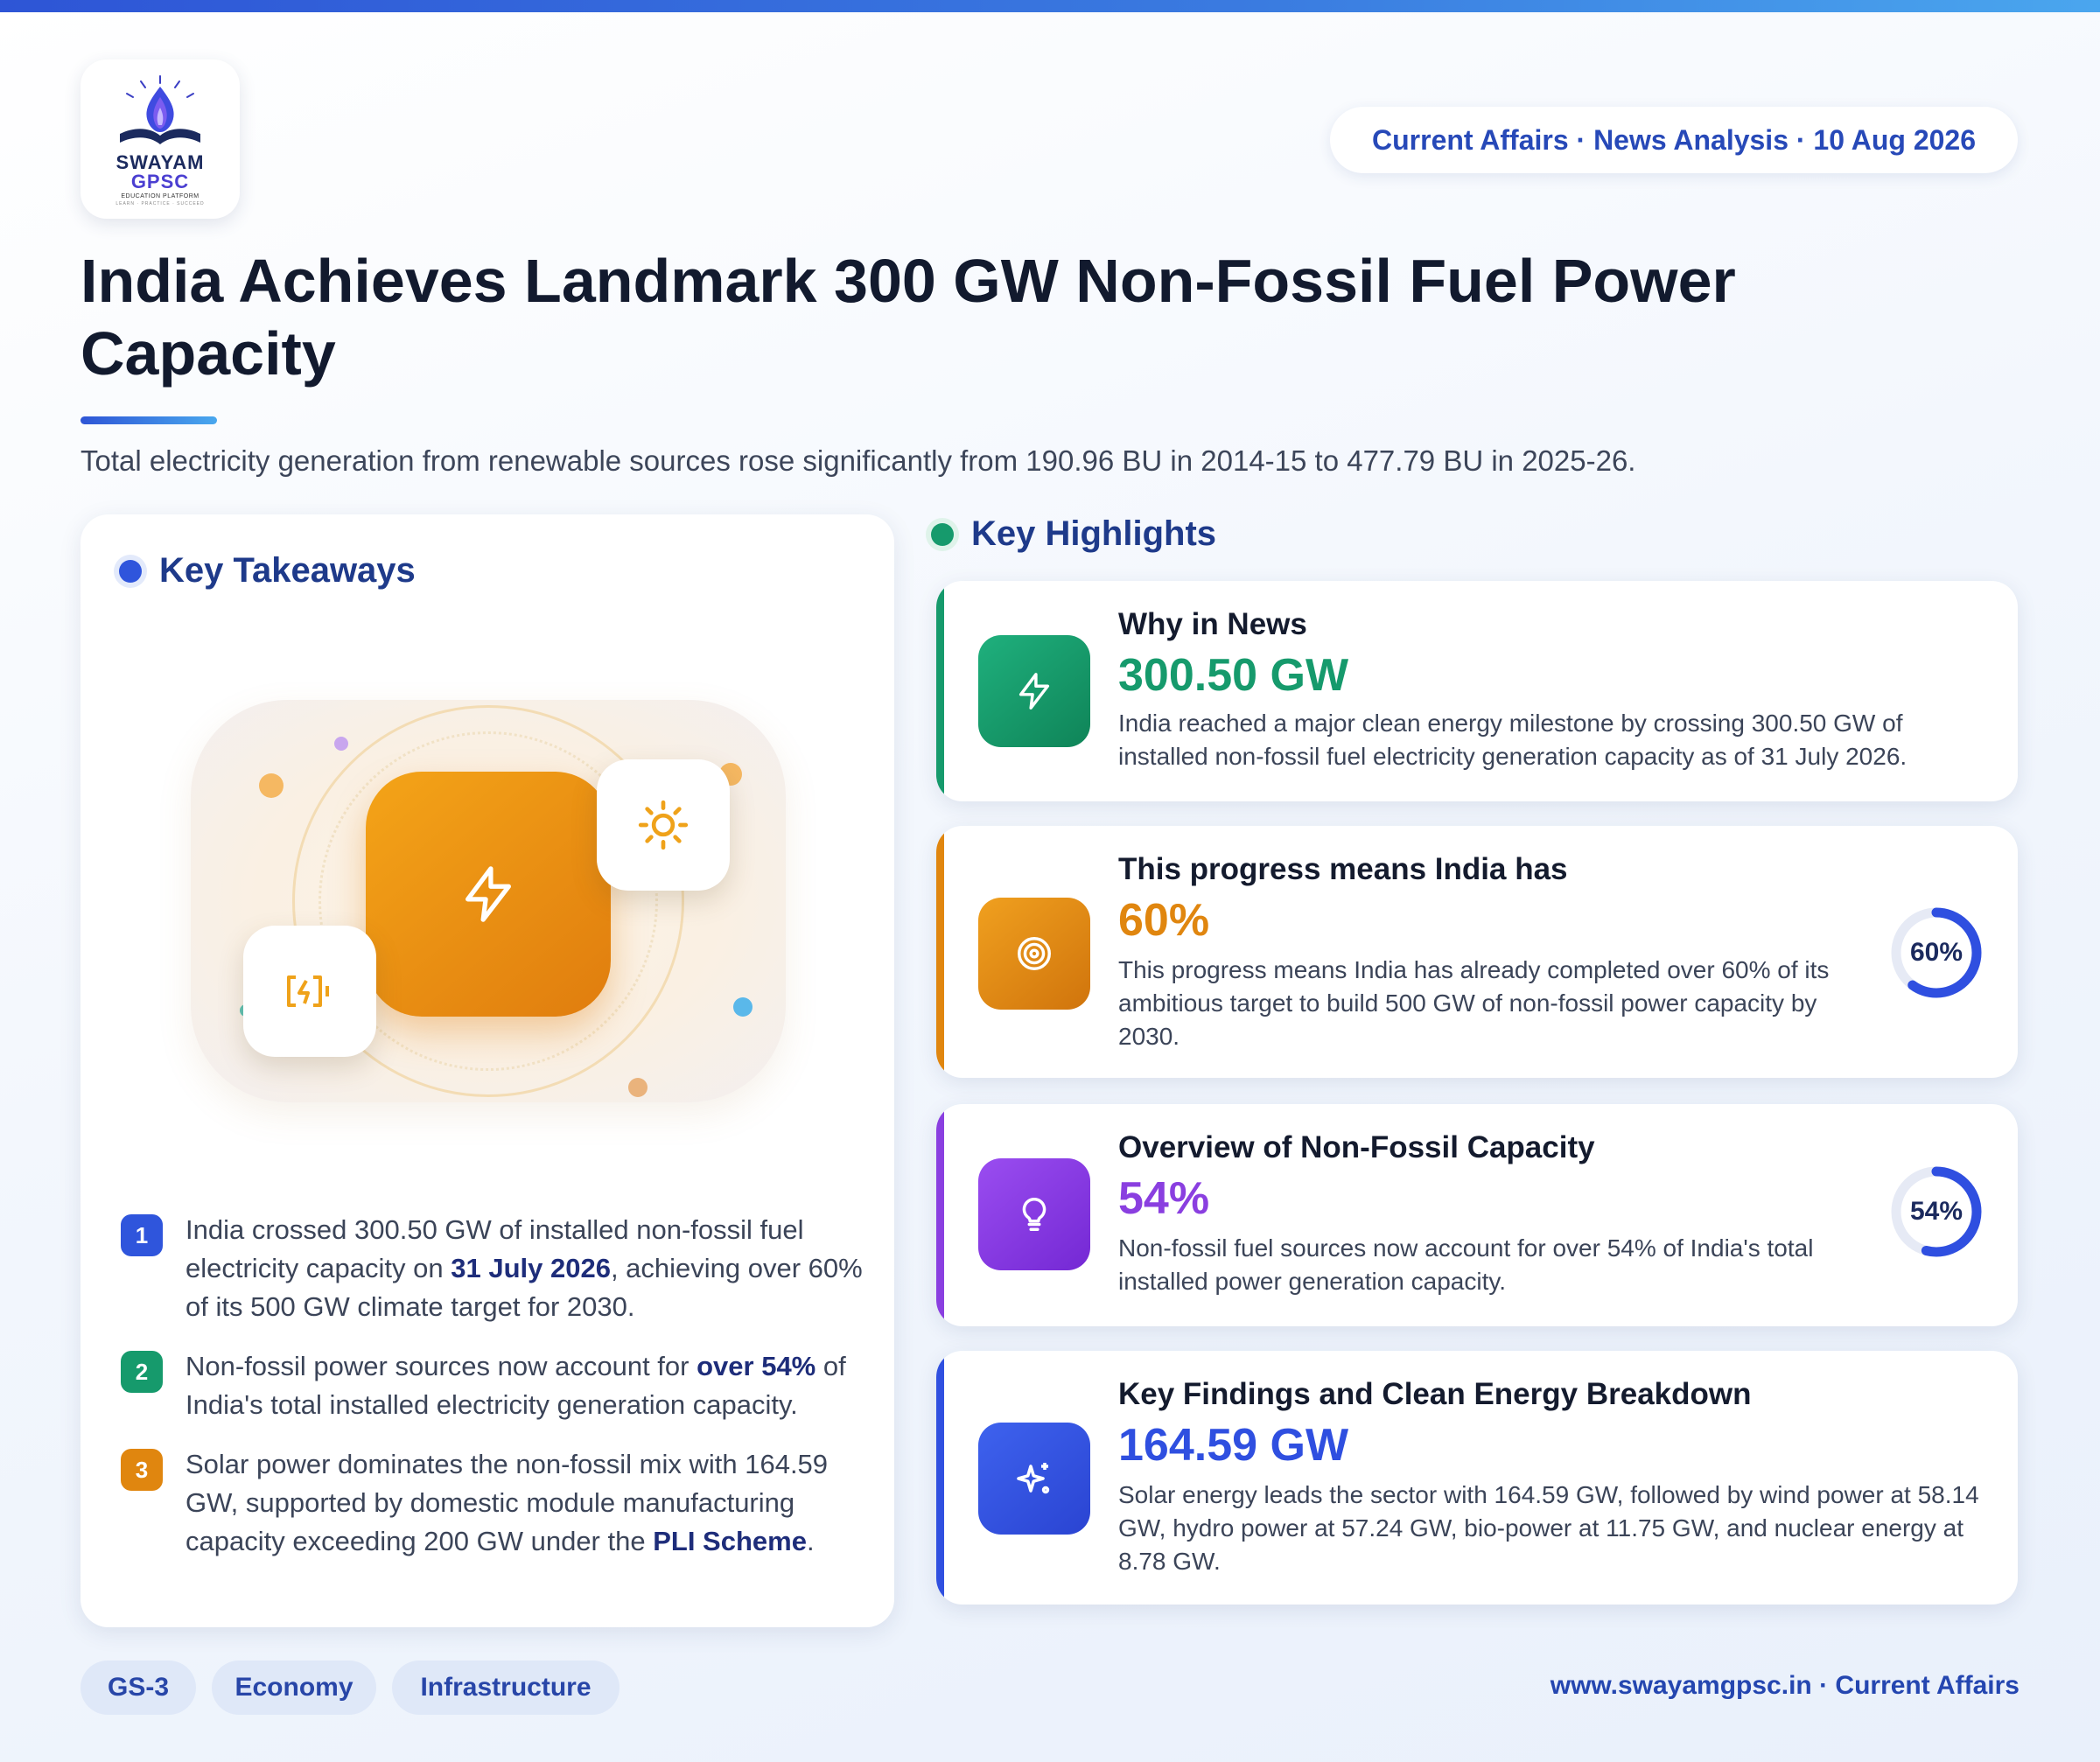 The width and height of the screenshot is (2100, 1762). I want to click on sun-tile, so click(663, 825).